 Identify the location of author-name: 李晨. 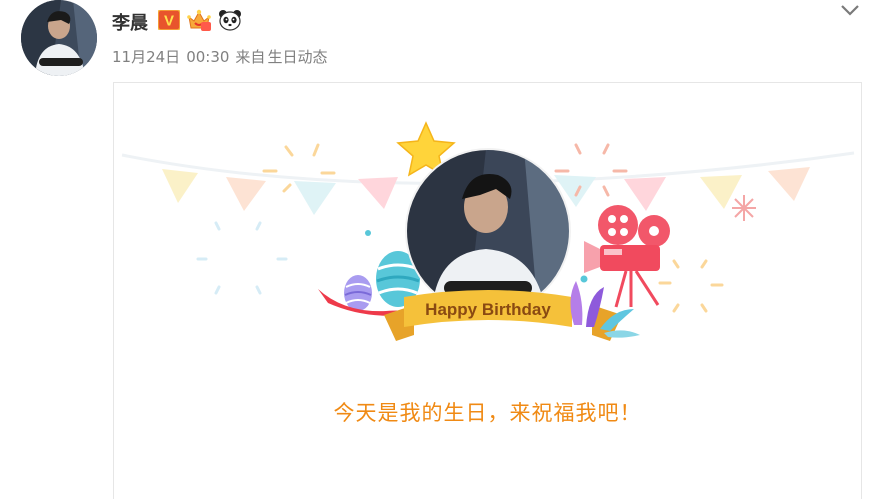
(130, 22).